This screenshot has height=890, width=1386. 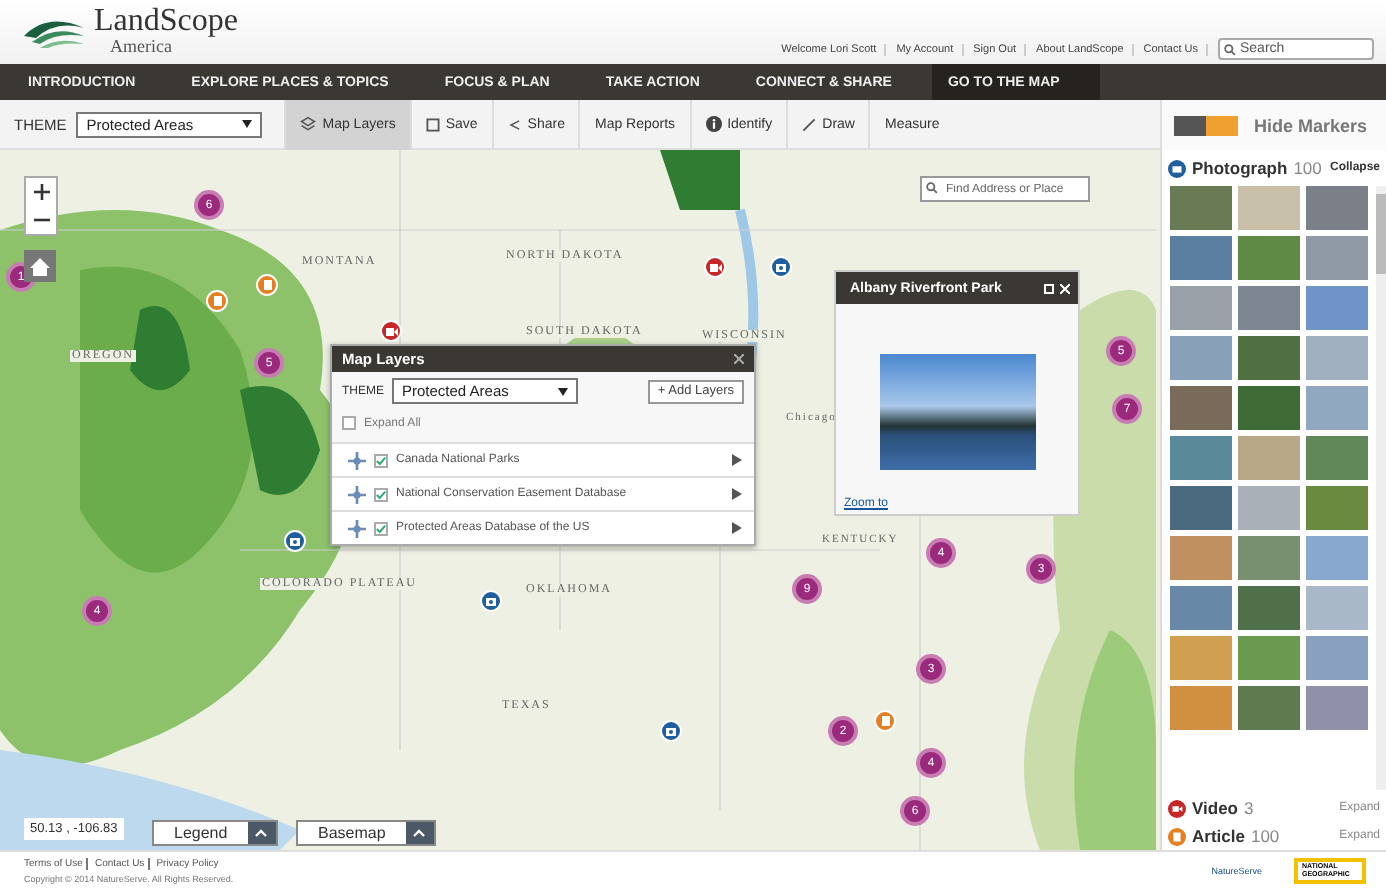 What do you see at coordinates (1206, 125) in the screenshot?
I see `markers-toggle` at bounding box center [1206, 125].